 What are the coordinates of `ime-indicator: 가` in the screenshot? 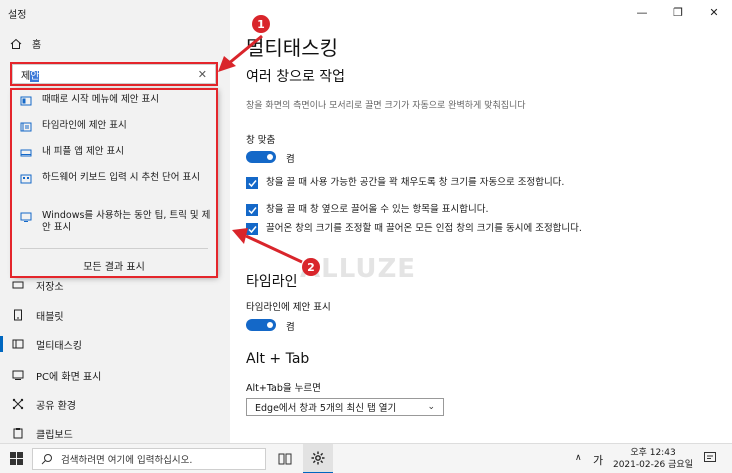 It's located at (598, 460).